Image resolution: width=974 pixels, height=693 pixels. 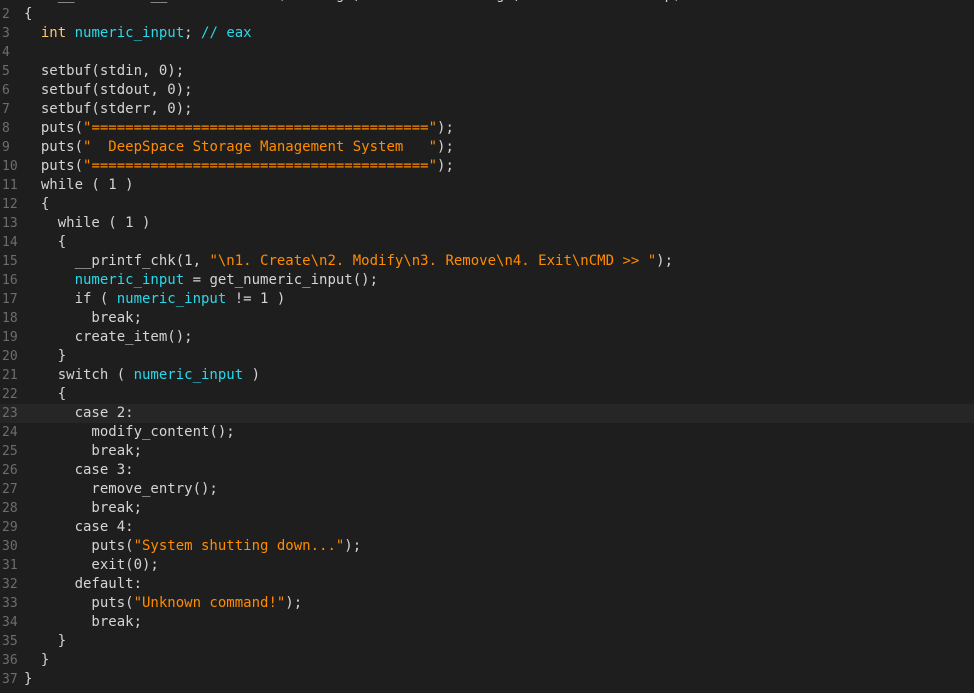 I want to click on code-line: 26 case 3:, so click(x=487, y=470).